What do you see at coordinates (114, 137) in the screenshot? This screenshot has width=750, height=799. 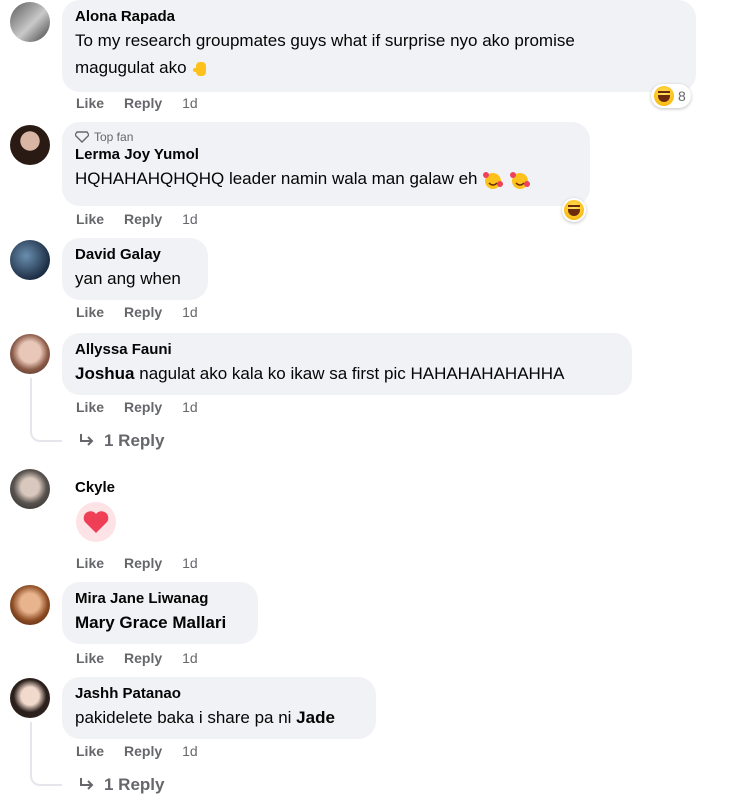 I see `top-fan-label: Top fan` at bounding box center [114, 137].